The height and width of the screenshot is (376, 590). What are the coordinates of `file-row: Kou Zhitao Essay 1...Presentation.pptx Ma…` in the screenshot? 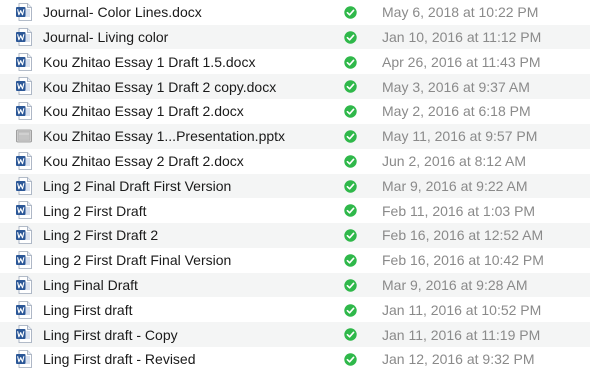 It's located at (295, 136).